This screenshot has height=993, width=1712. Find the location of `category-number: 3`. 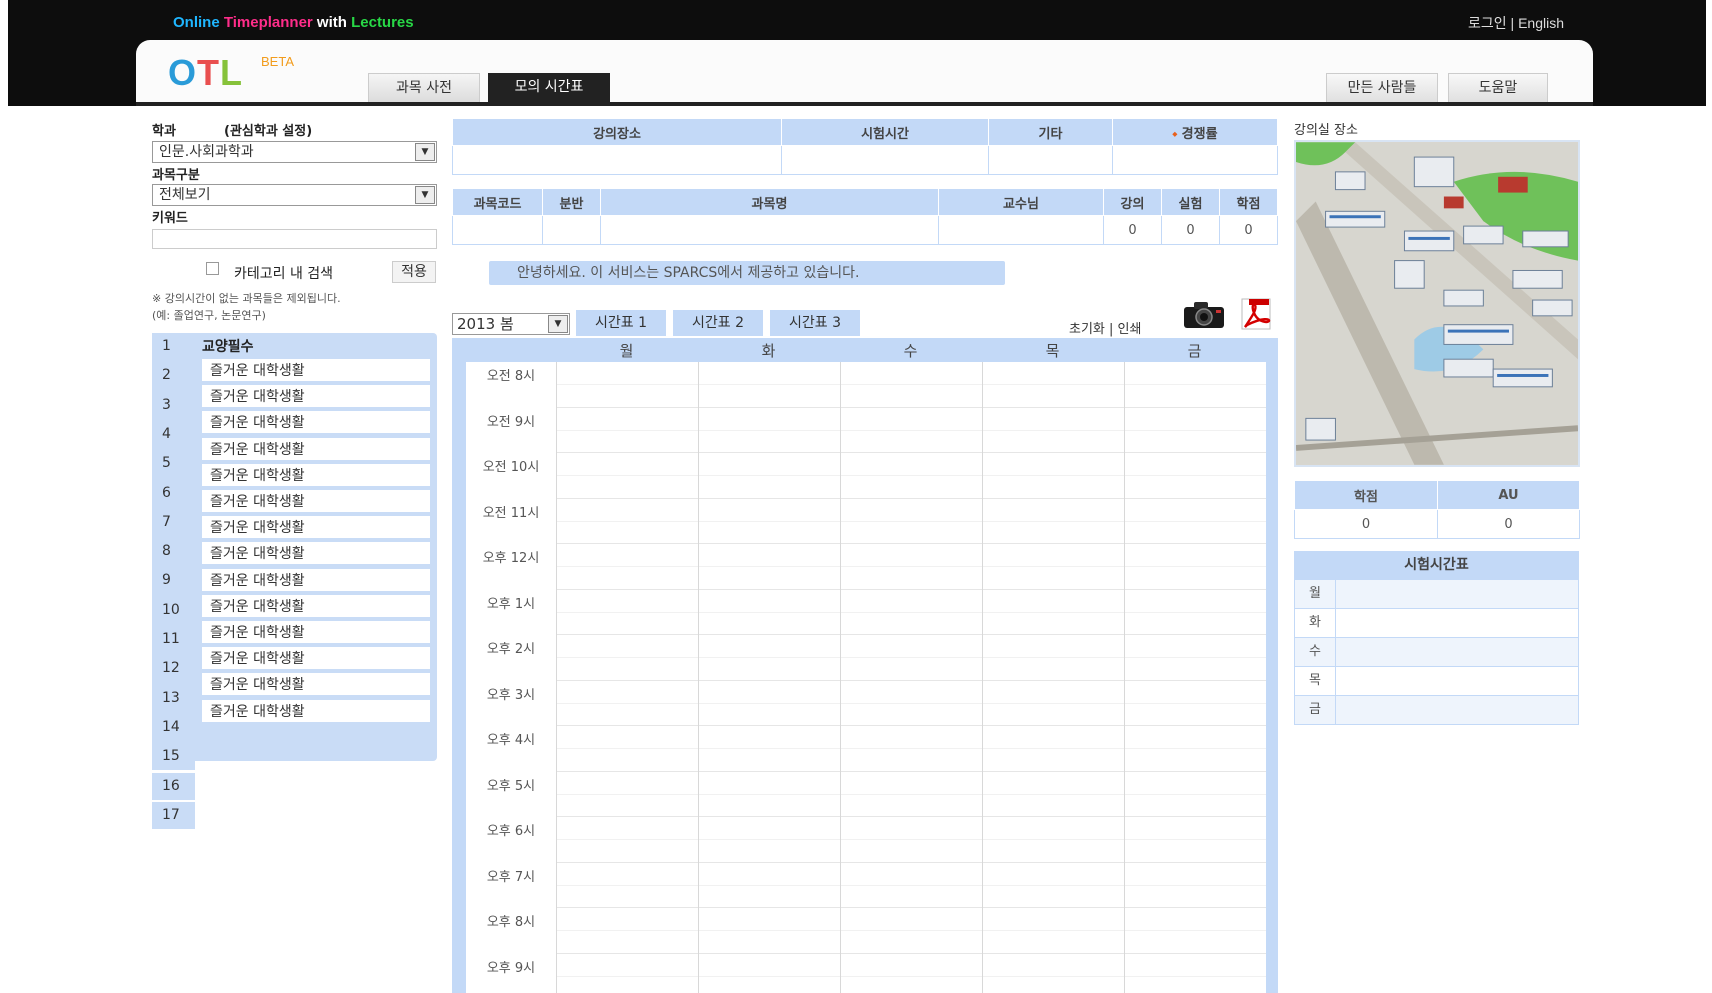

category-number: 3 is located at coordinates (173, 405).